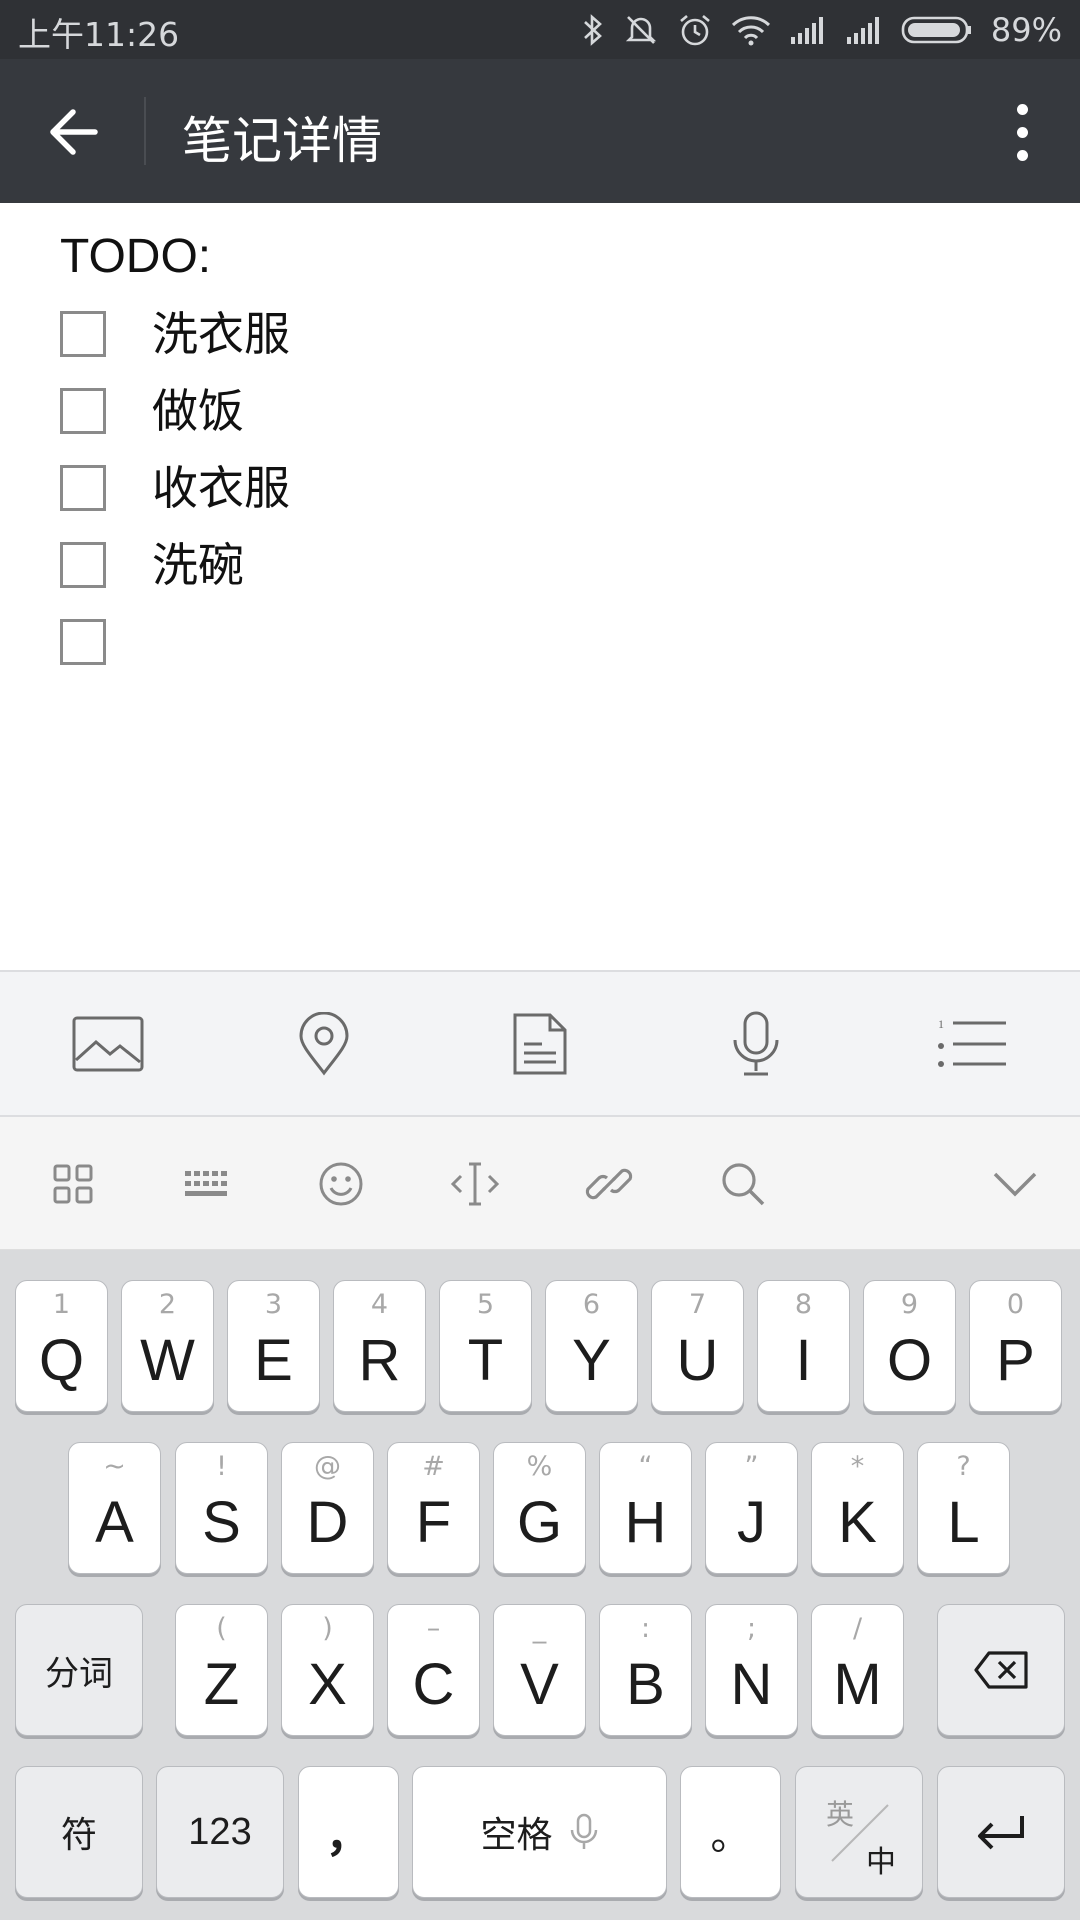  Describe the element at coordinates (909, 1360) in the screenshot. I see `key-label: O` at that location.